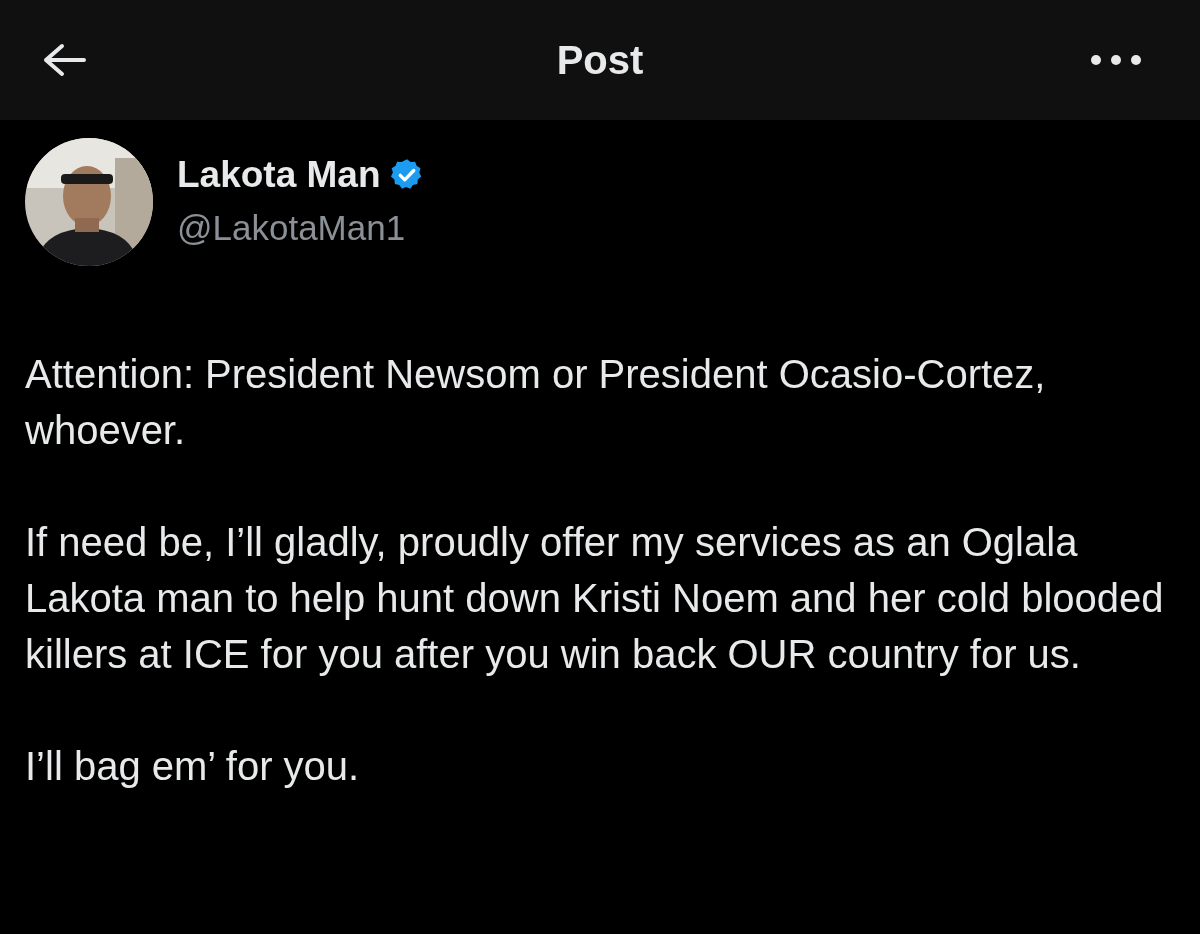 Image resolution: width=1200 pixels, height=934 pixels. Describe the element at coordinates (279, 175) in the screenshot. I see `author-name: Lakota Man` at that location.